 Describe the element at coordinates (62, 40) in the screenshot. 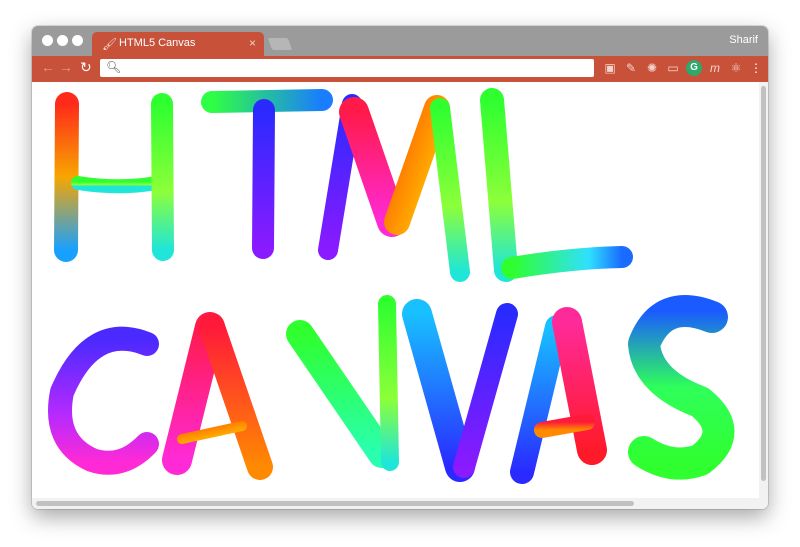

I see `minimize-window-button` at that location.